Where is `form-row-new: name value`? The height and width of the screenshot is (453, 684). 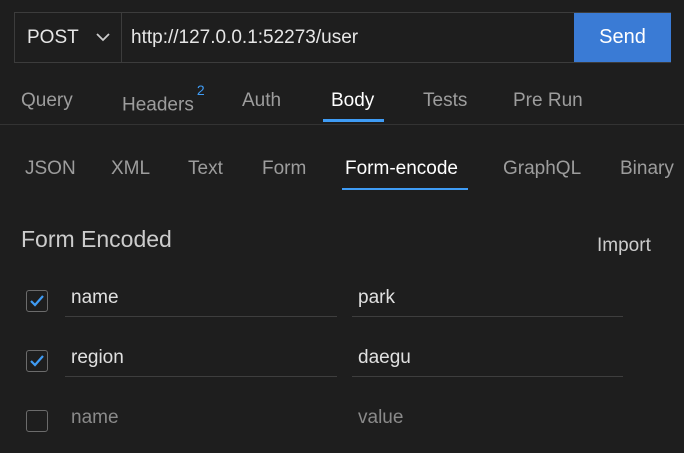
form-row-new: name value is located at coordinates (342, 428).